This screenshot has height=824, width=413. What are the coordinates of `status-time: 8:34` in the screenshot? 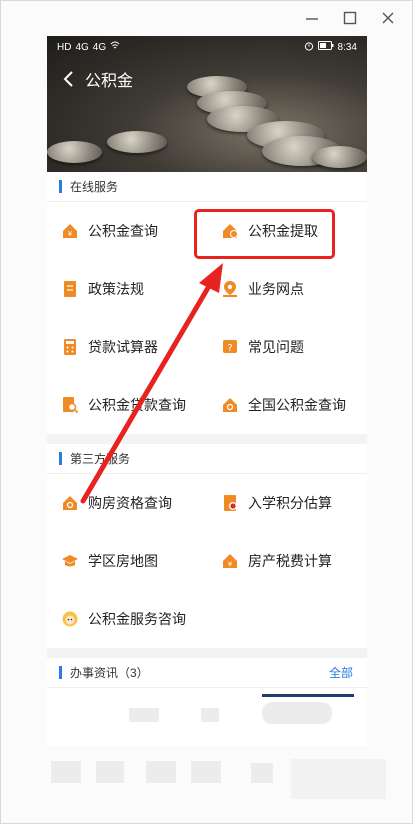 It's located at (347, 47).